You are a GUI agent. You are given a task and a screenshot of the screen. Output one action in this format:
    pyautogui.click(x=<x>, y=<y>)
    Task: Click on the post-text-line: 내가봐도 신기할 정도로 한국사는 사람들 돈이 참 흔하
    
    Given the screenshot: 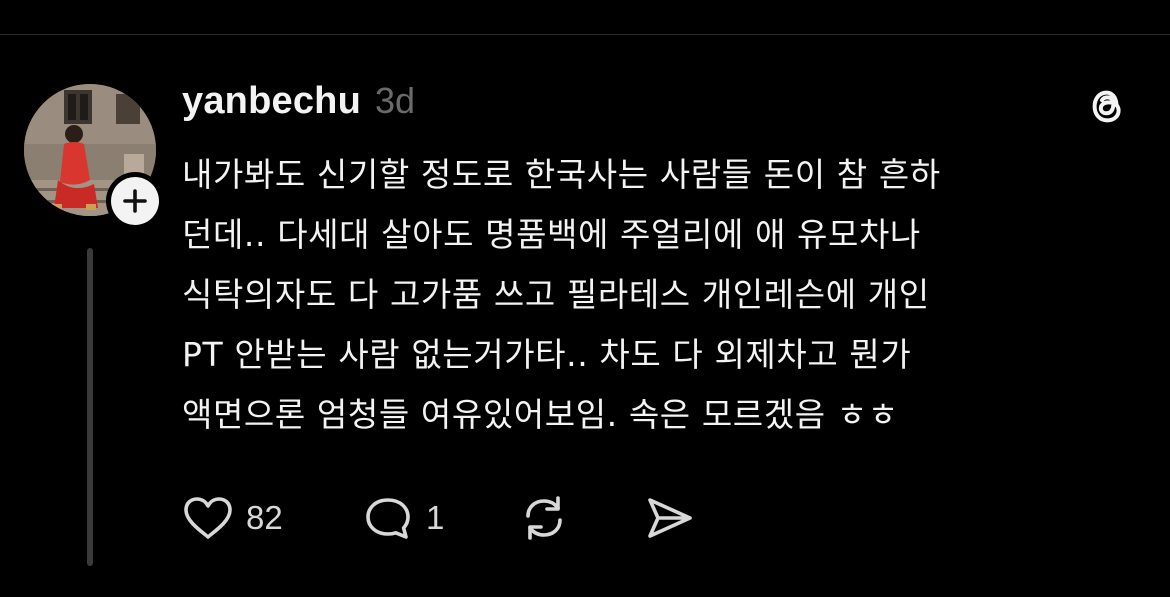 What is the action you would take?
    pyautogui.click(x=561, y=174)
    